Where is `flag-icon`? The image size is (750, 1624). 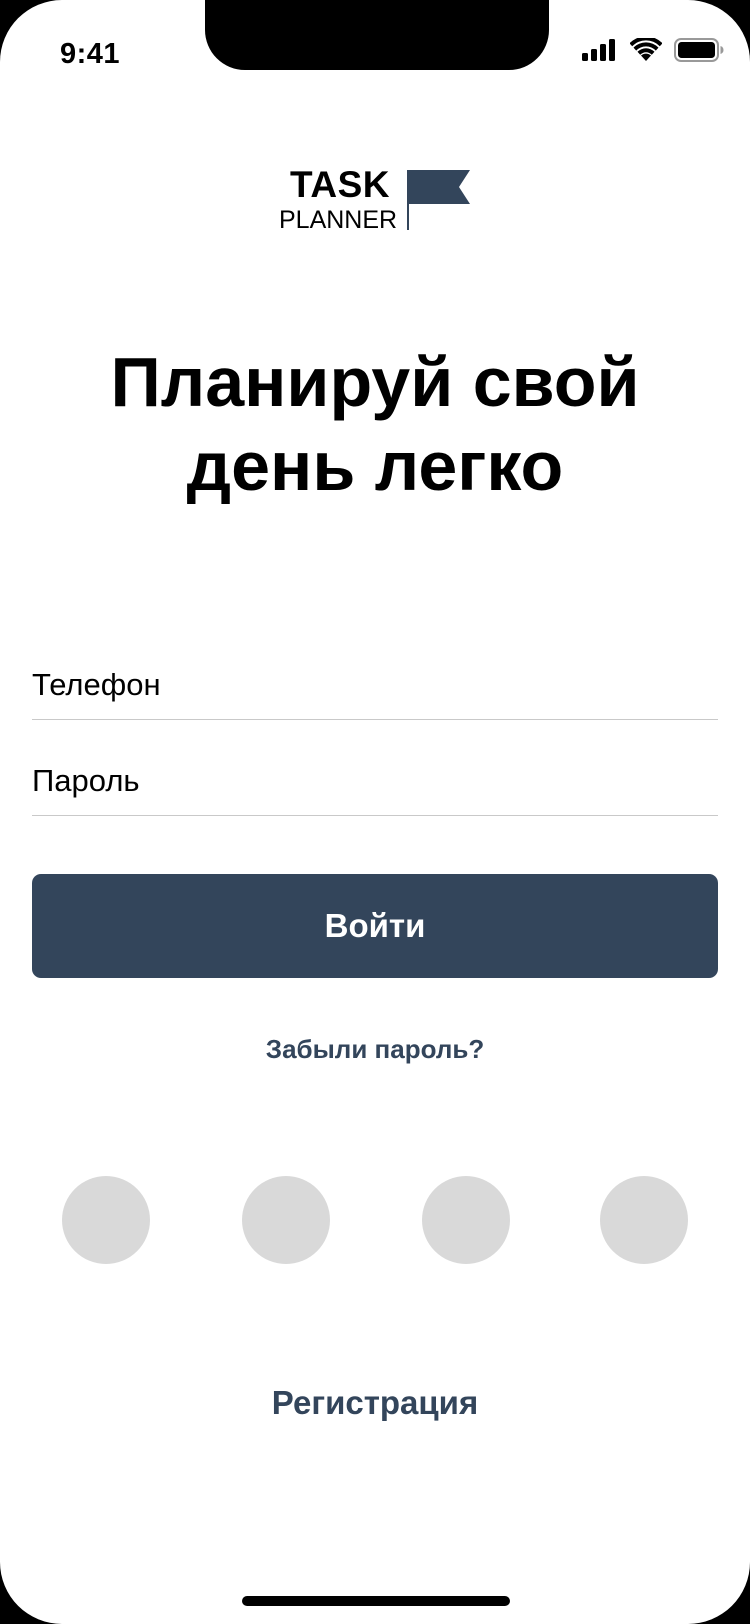
flag-icon is located at coordinates (439, 203).